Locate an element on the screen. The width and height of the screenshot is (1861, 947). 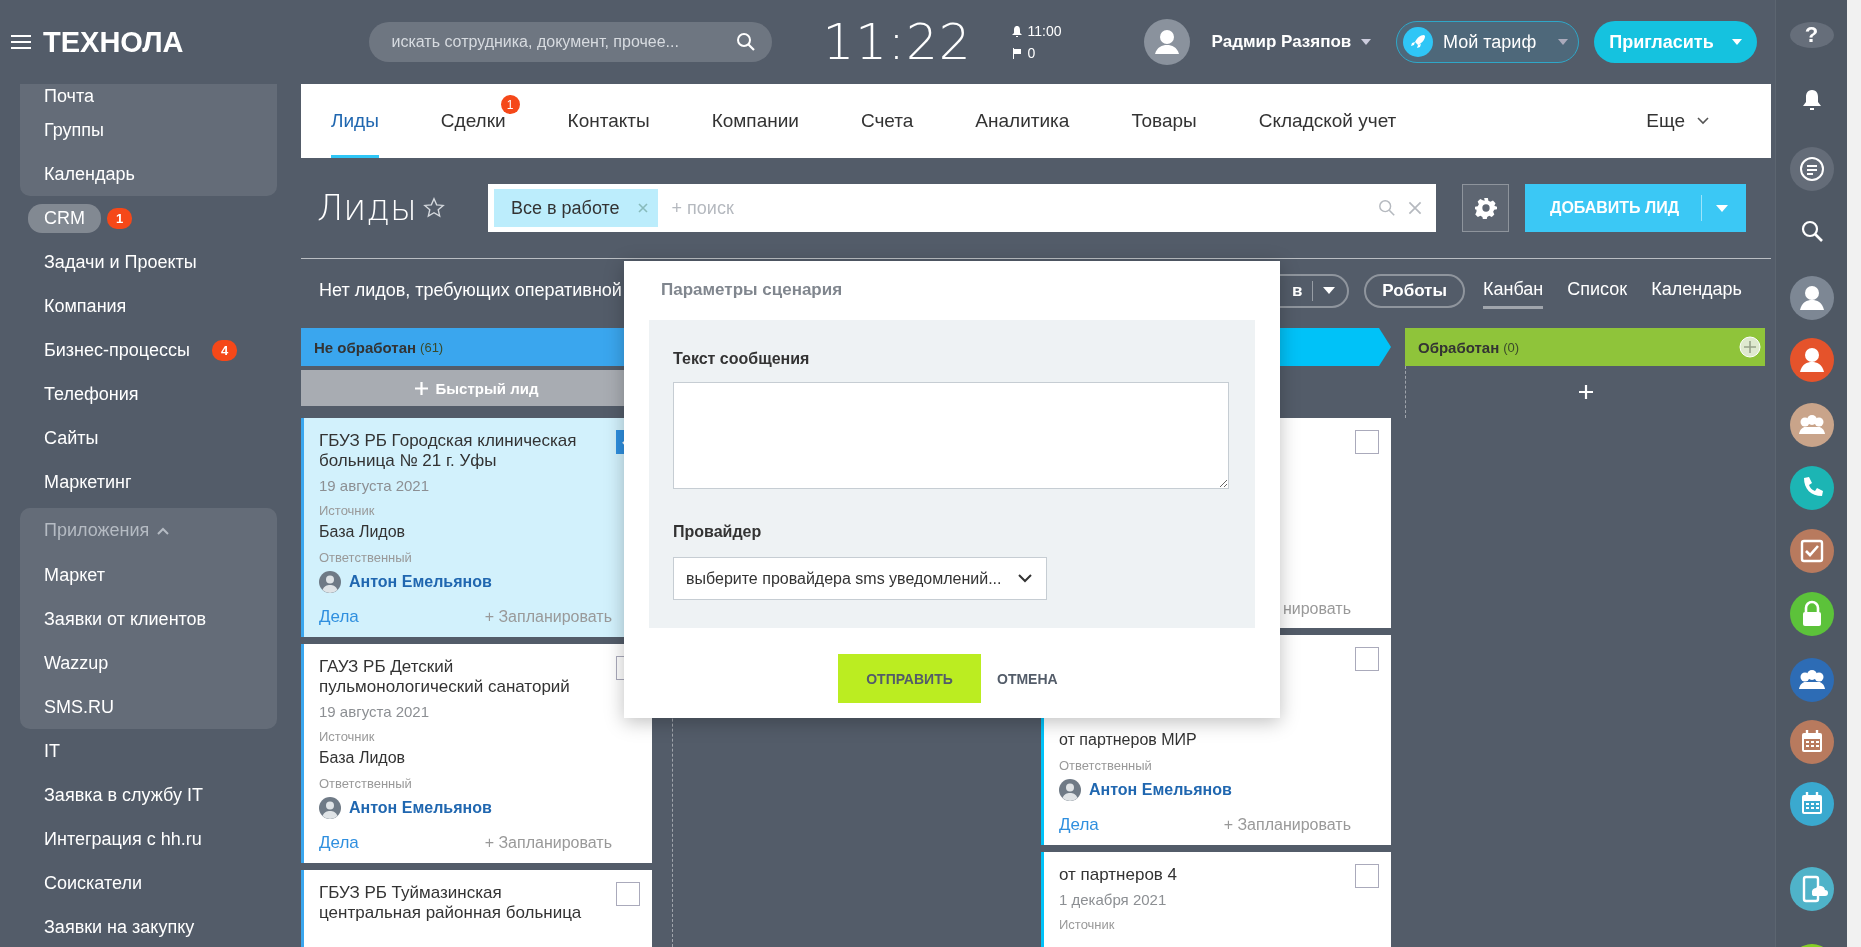
sidebar-item: Маркетинг is located at coordinates (88, 482).